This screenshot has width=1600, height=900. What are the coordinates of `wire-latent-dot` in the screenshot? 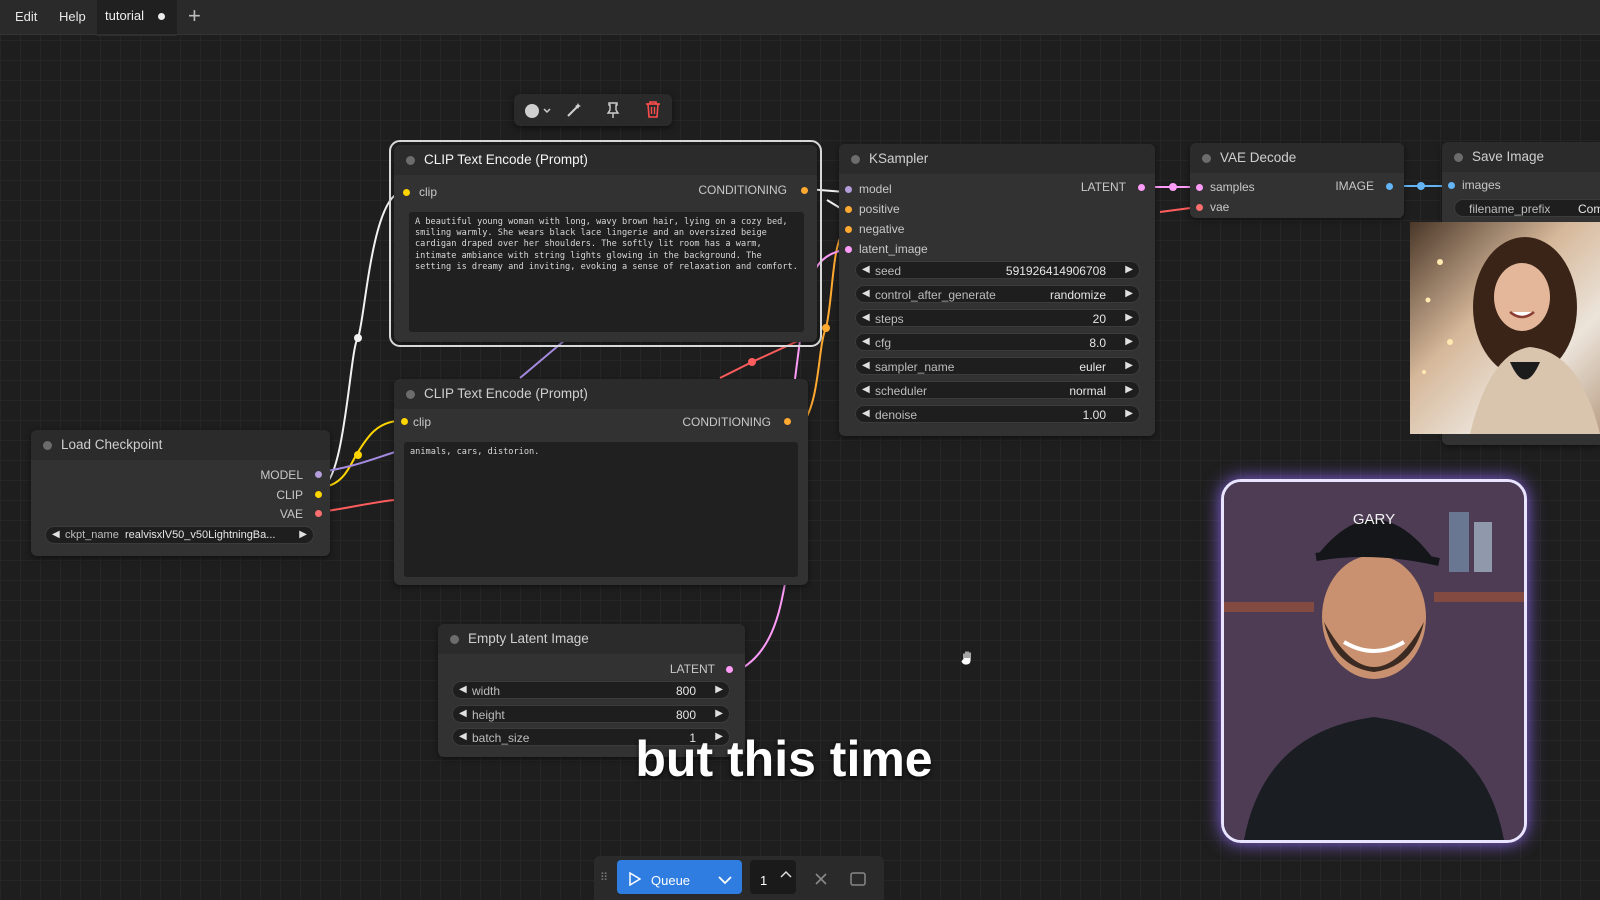 It's located at (1173, 187).